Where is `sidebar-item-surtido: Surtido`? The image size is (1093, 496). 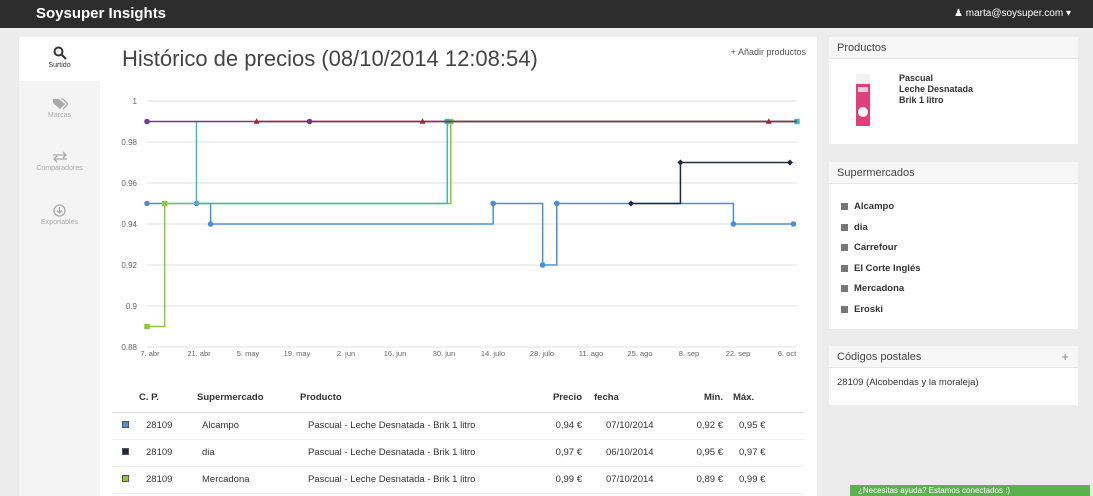
sidebar-item-surtido: Surtido is located at coordinates (59, 59).